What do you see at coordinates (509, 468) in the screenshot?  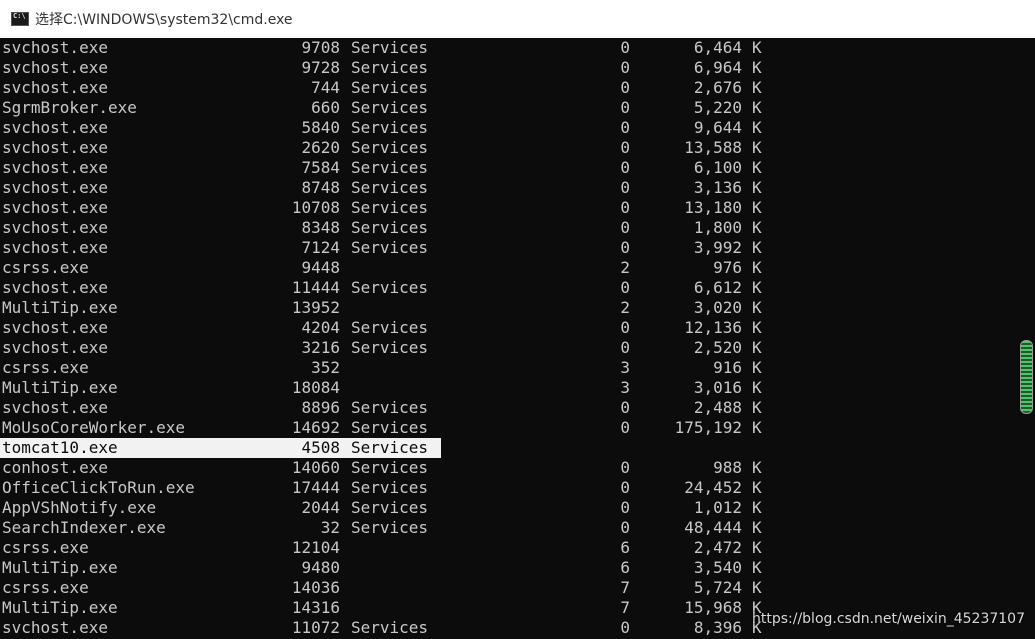 I see `process-row: conhost.exe 14060 Services 0 988 K` at bounding box center [509, 468].